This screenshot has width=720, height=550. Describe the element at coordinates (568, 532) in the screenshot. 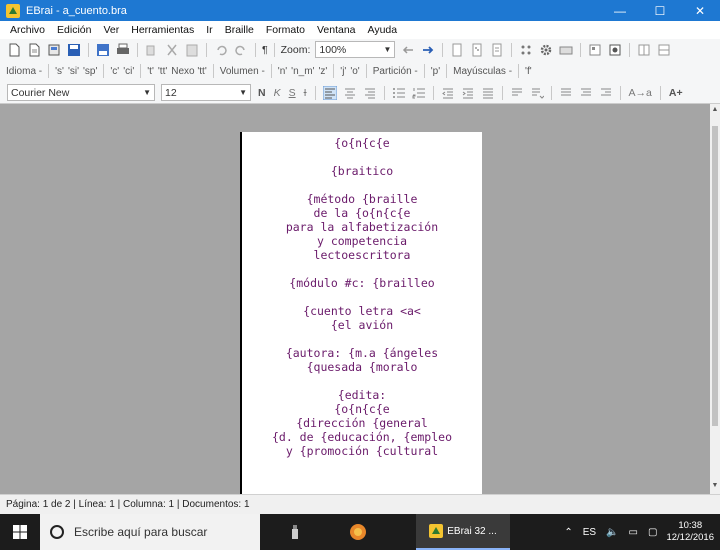

I see `tray-overflow-icon: ⌃` at that location.